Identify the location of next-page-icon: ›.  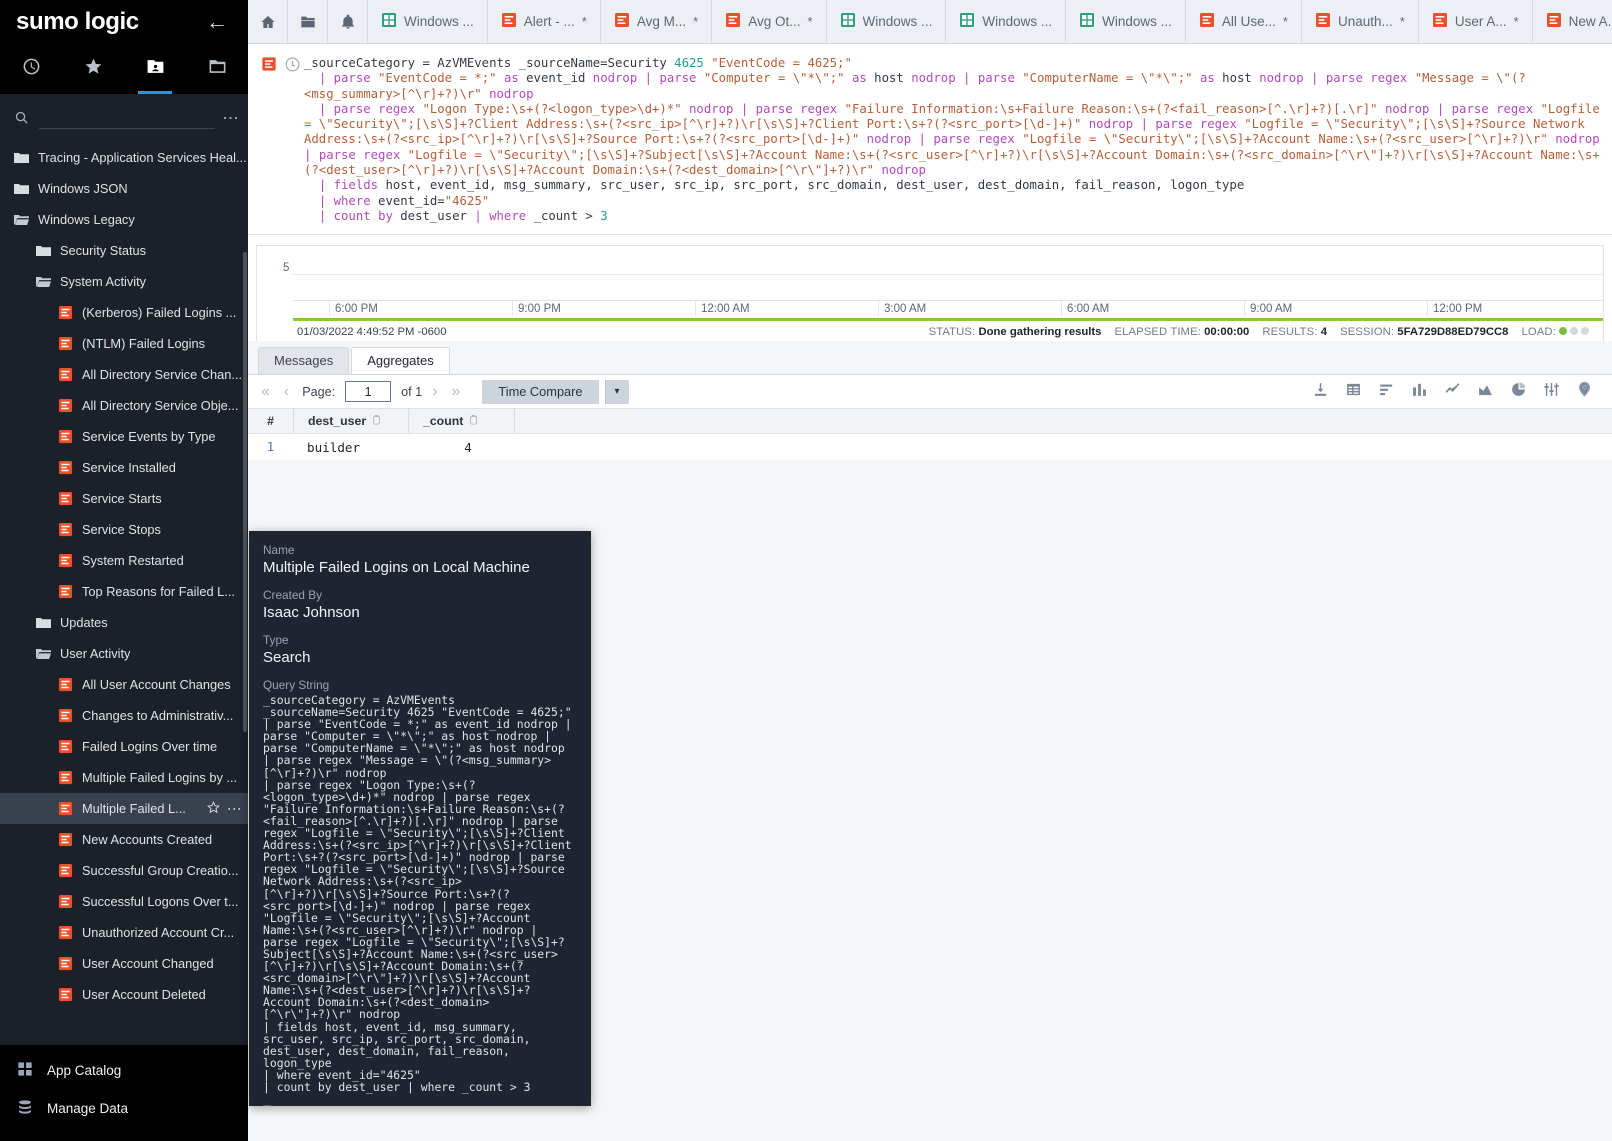
(434, 392).